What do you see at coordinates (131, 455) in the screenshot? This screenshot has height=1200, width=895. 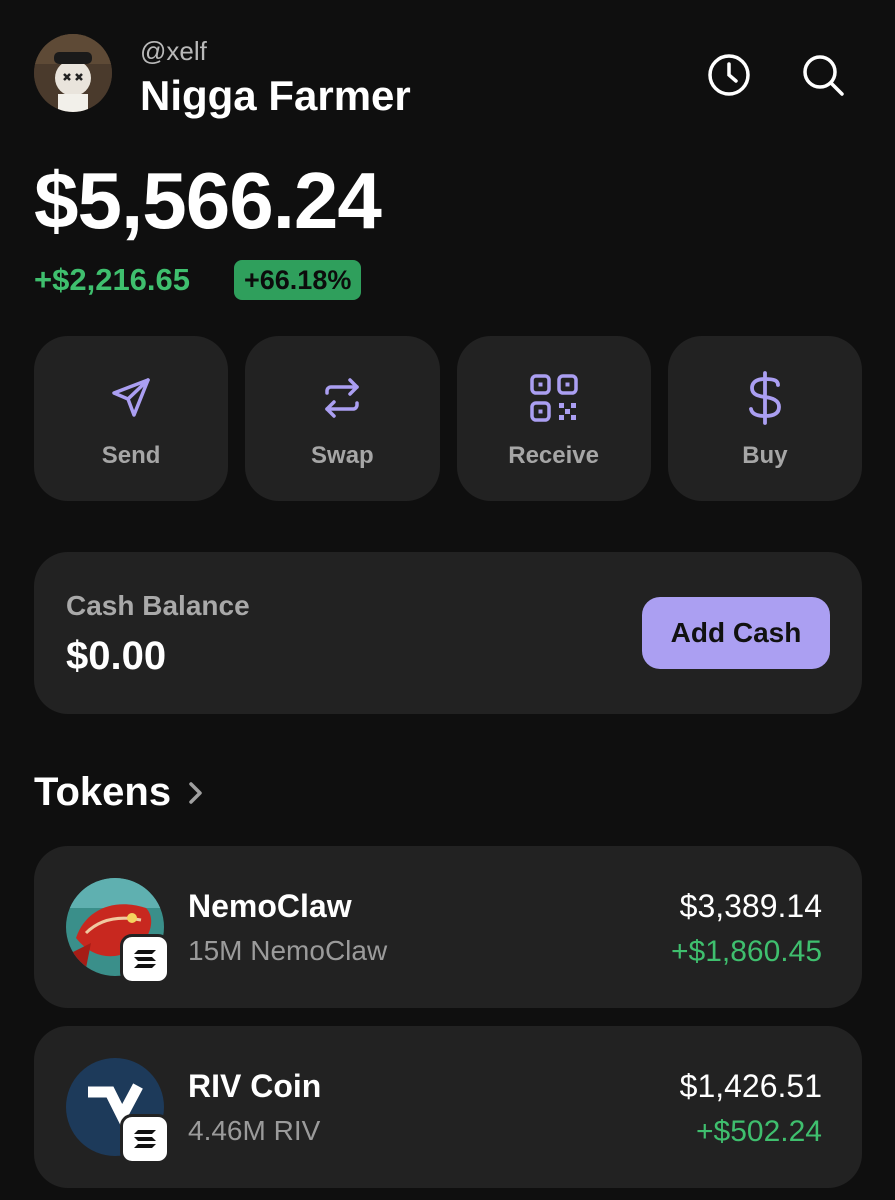 I see `send-label: Send` at bounding box center [131, 455].